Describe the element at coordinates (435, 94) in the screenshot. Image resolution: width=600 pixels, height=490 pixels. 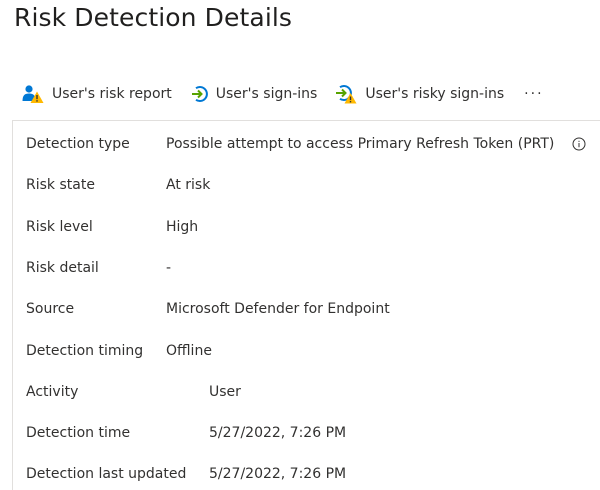
I see `users-risky-signins-label: User's risky sign-ins` at that location.